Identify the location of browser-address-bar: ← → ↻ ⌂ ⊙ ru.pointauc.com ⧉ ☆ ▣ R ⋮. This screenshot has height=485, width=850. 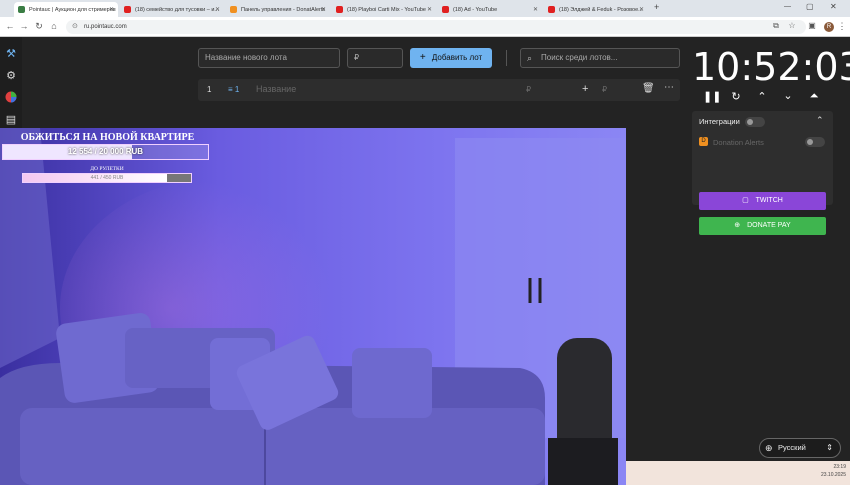
(425, 27).